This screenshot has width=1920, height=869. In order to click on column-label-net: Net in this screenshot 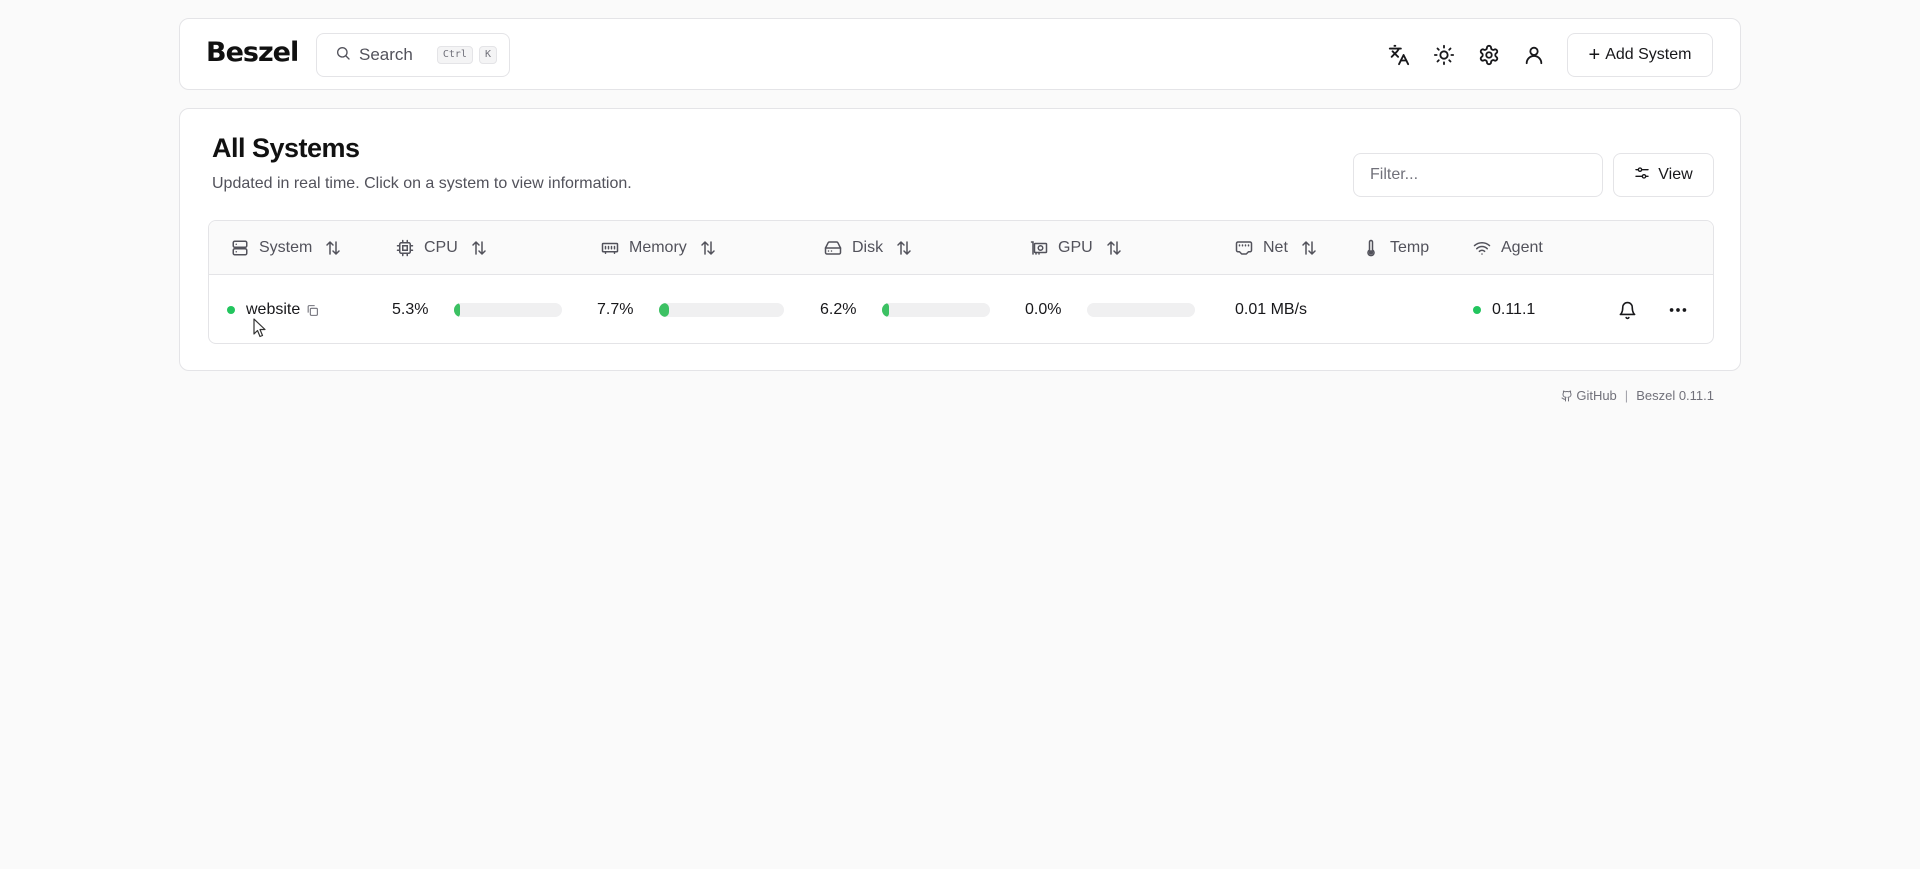, I will do `click(1275, 248)`.